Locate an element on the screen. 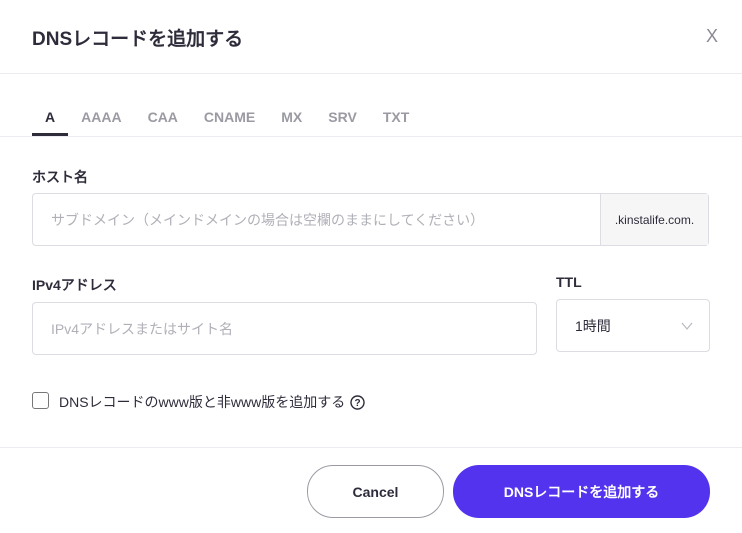 Image resolution: width=742 pixels, height=533 pixels. domain-suffix: .kinstalife.com. is located at coordinates (654, 219).